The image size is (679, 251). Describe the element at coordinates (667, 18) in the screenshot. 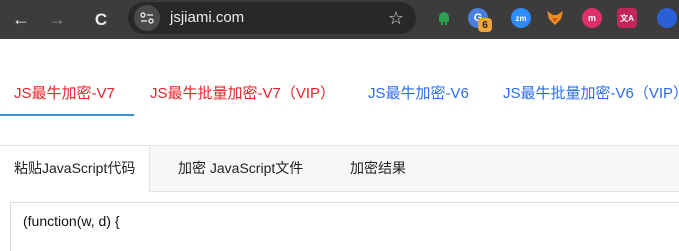

I see `extension-icon-partial` at that location.